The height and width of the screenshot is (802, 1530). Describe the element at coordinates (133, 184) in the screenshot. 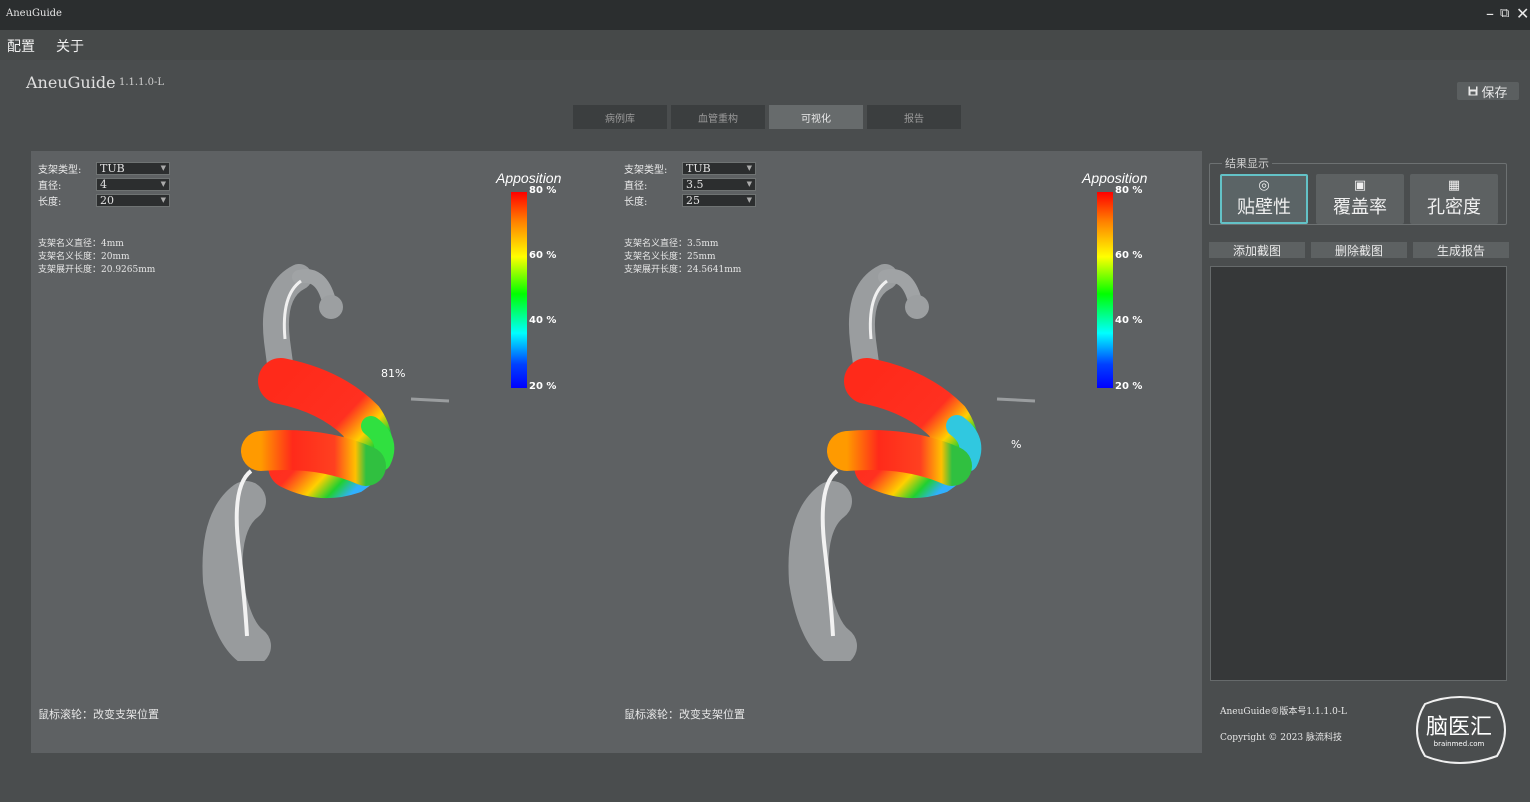

I see `diameter-select: 4 ▼` at that location.